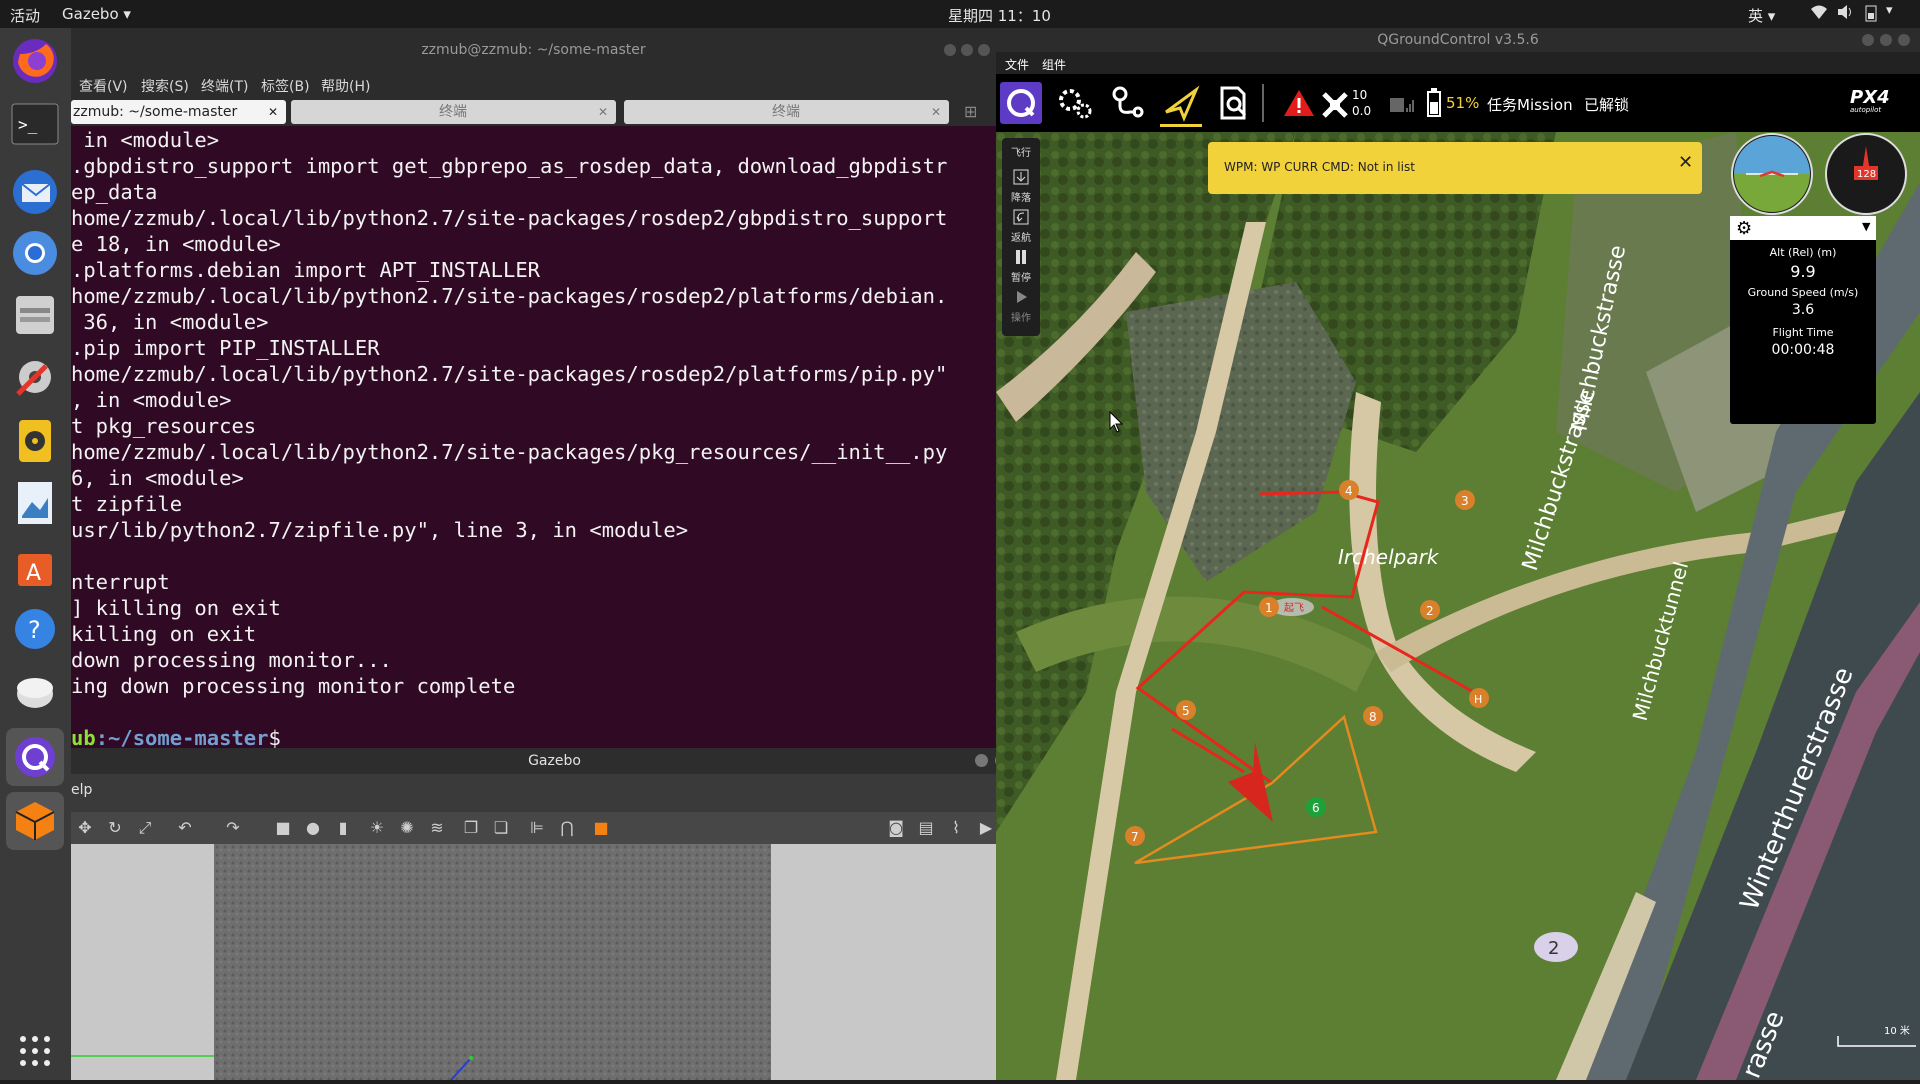 The width and height of the screenshot is (1920, 1084). Describe the element at coordinates (1021, 266) in the screenshot. I see `pause-button: 暂停` at that location.